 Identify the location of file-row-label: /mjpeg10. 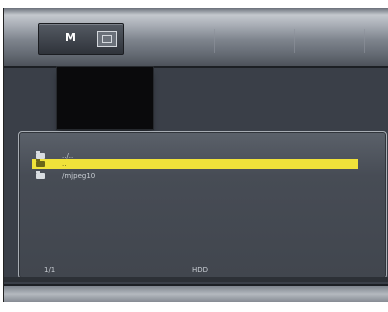
(79, 176).